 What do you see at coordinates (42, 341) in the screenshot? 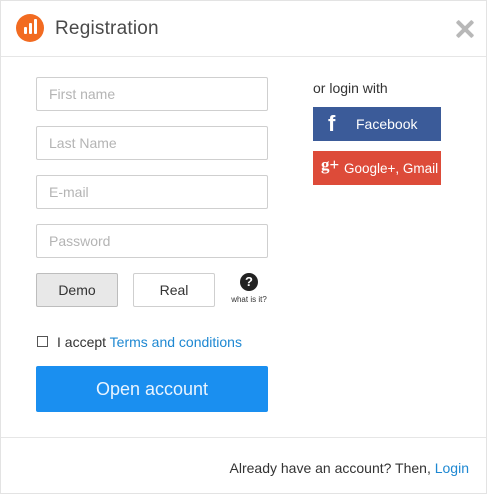
I see `terms-checkbox` at bounding box center [42, 341].